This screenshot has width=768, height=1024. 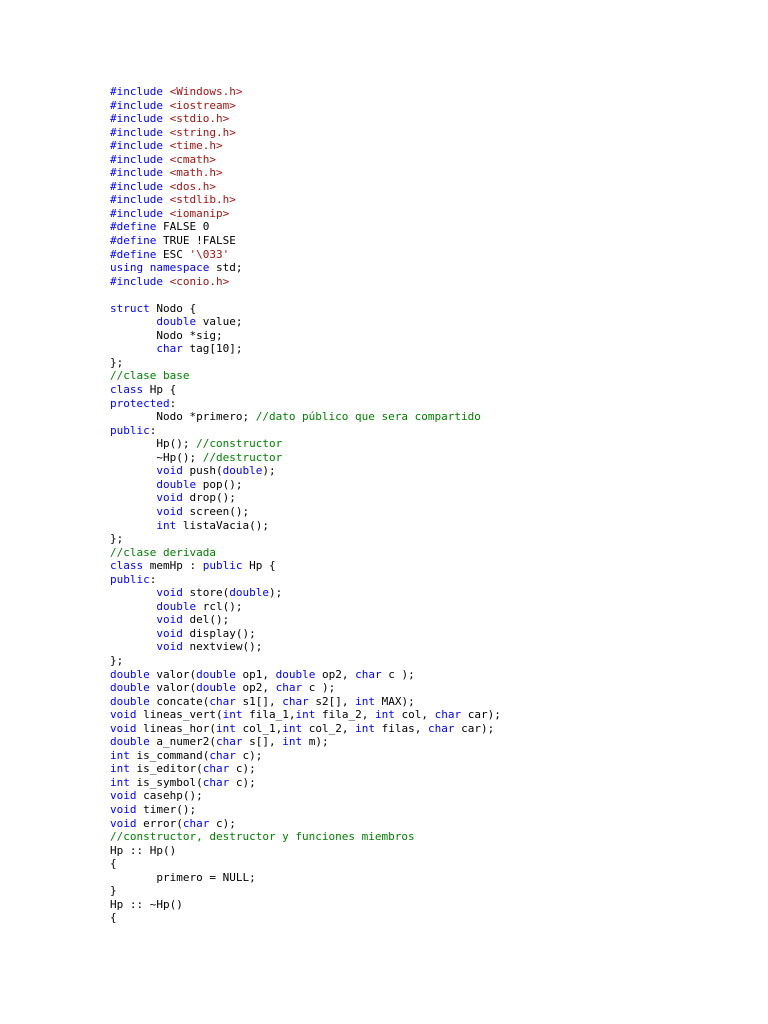 What do you see at coordinates (117, 539) in the screenshot?
I see `code-token: };` at bounding box center [117, 539].